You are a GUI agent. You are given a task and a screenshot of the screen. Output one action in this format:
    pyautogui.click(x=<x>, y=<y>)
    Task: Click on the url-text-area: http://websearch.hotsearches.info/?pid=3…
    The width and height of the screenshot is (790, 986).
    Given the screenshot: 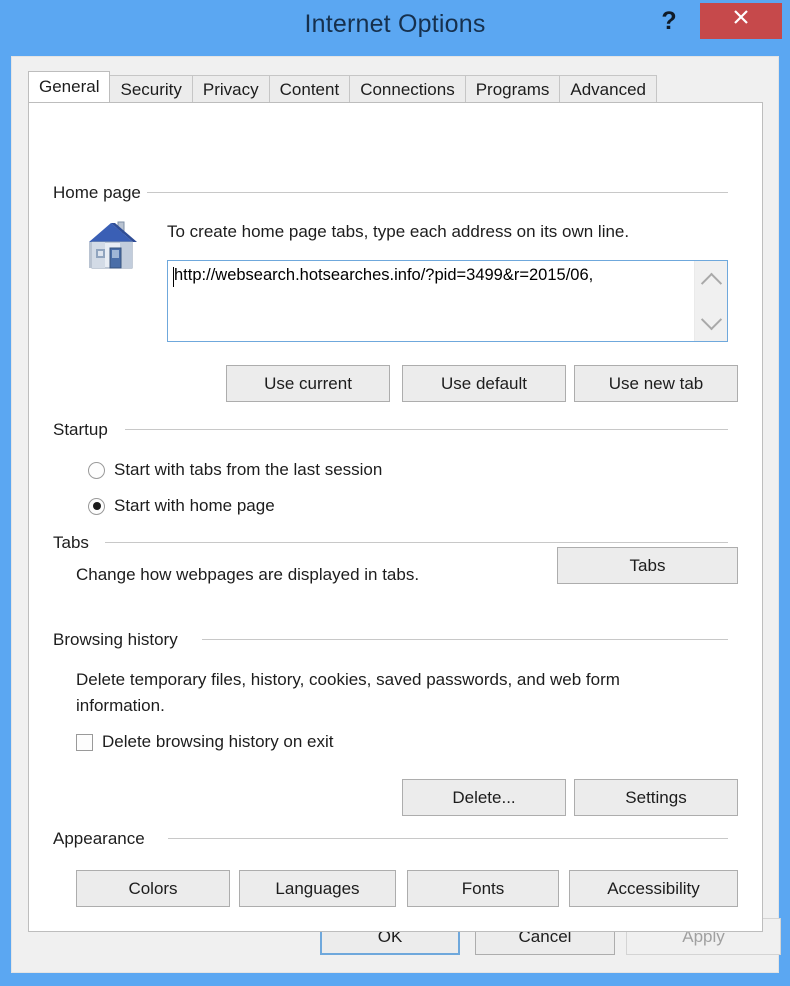 What is the action you would take?
    pyautogui.click(x=431, y=301)
    